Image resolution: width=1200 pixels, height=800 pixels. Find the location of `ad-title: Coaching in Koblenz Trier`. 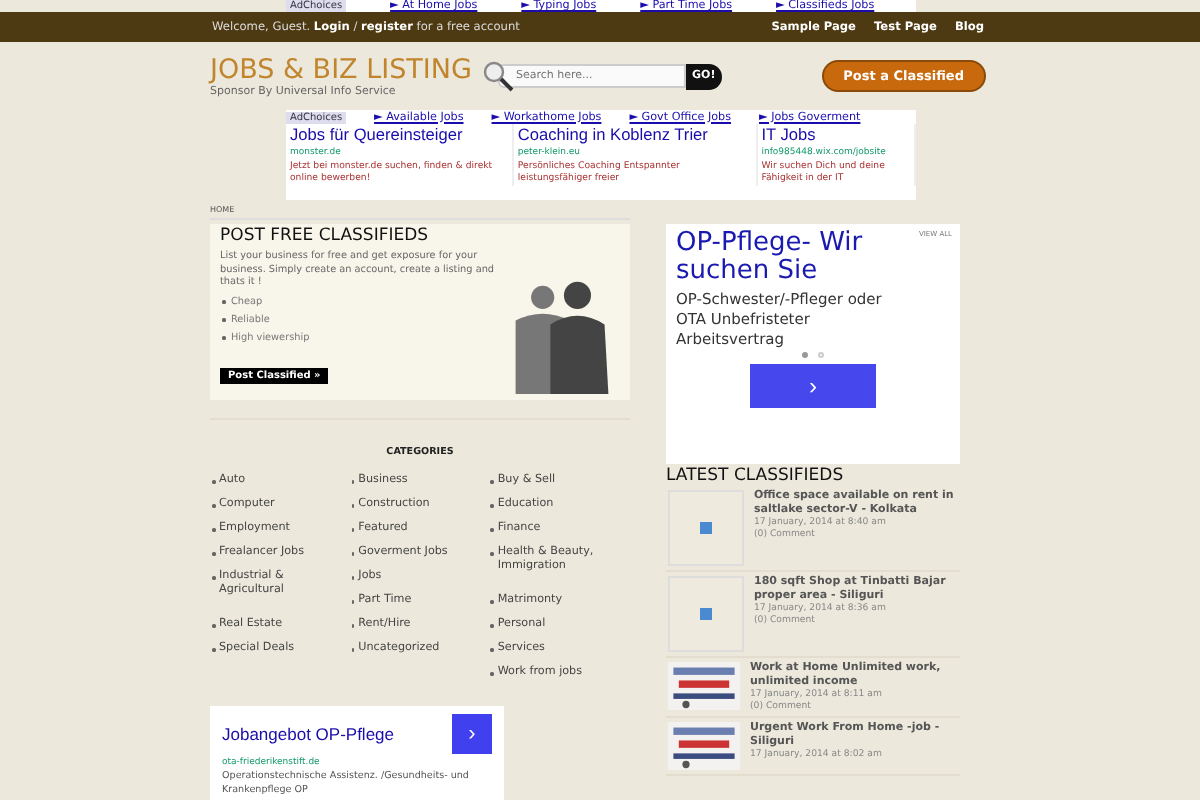

ad-title: Coaching in Koblenz Trier is located at coordinates (634, 134).